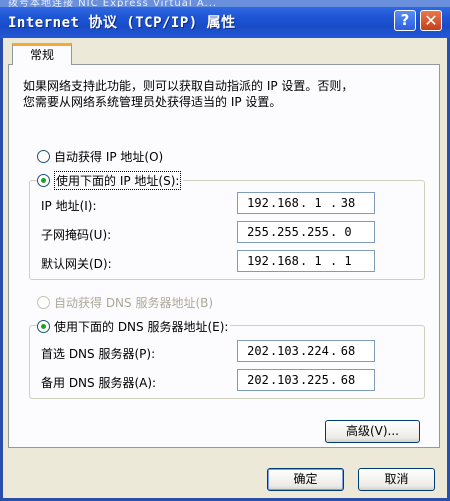 The image size is (450, 501). I want to click on radio-manual-dns: 使用下面的 DNS 服务器地址(E):, so click(134, 326).